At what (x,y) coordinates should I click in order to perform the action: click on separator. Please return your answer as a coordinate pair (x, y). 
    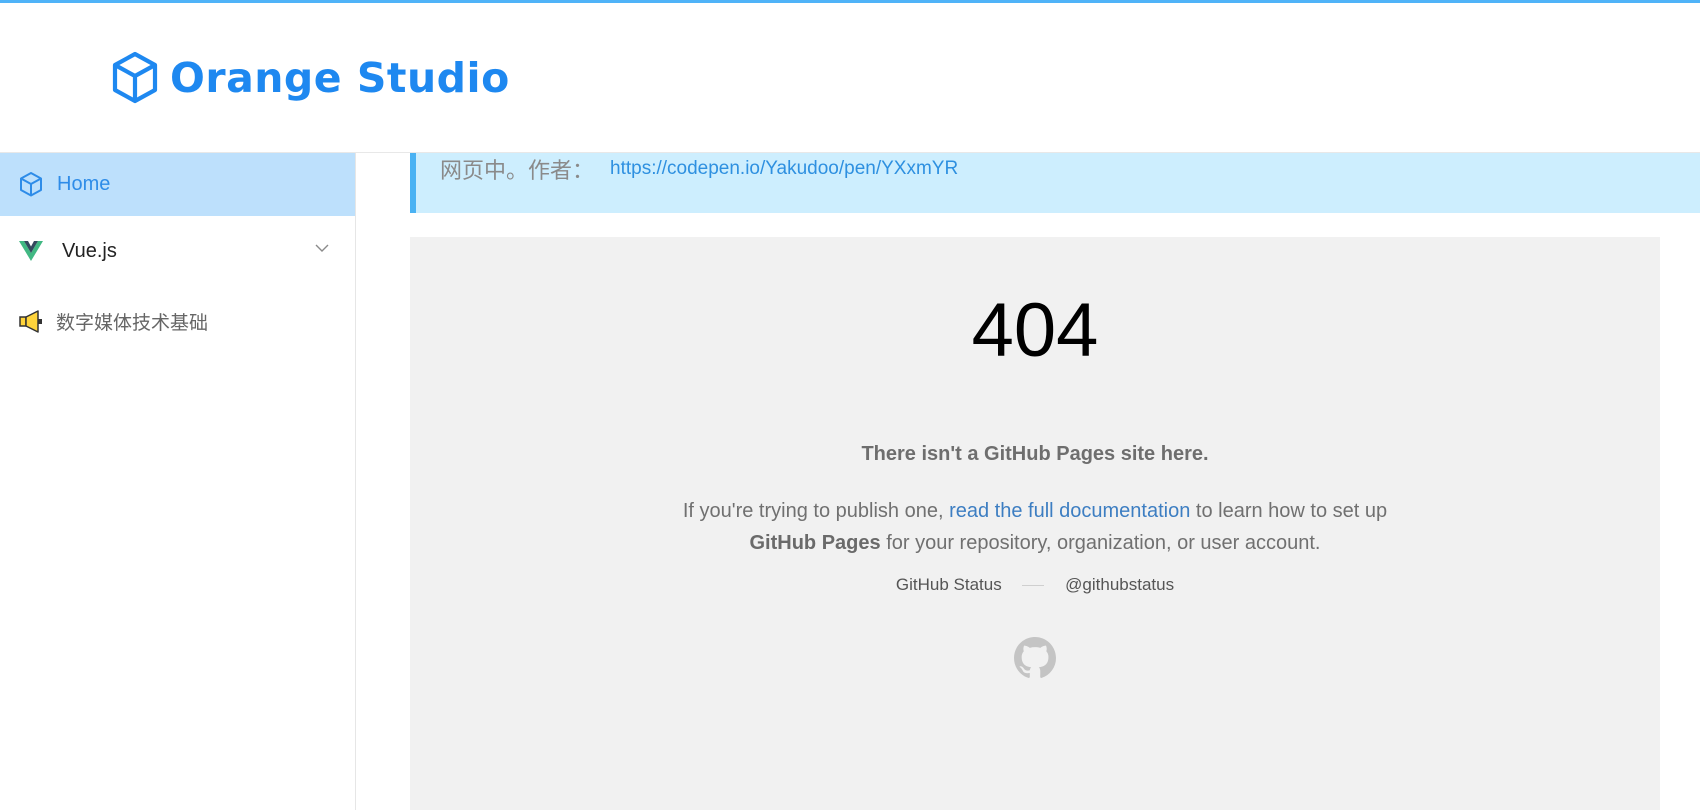
    Looking at the image, I should click on (1033, 586).